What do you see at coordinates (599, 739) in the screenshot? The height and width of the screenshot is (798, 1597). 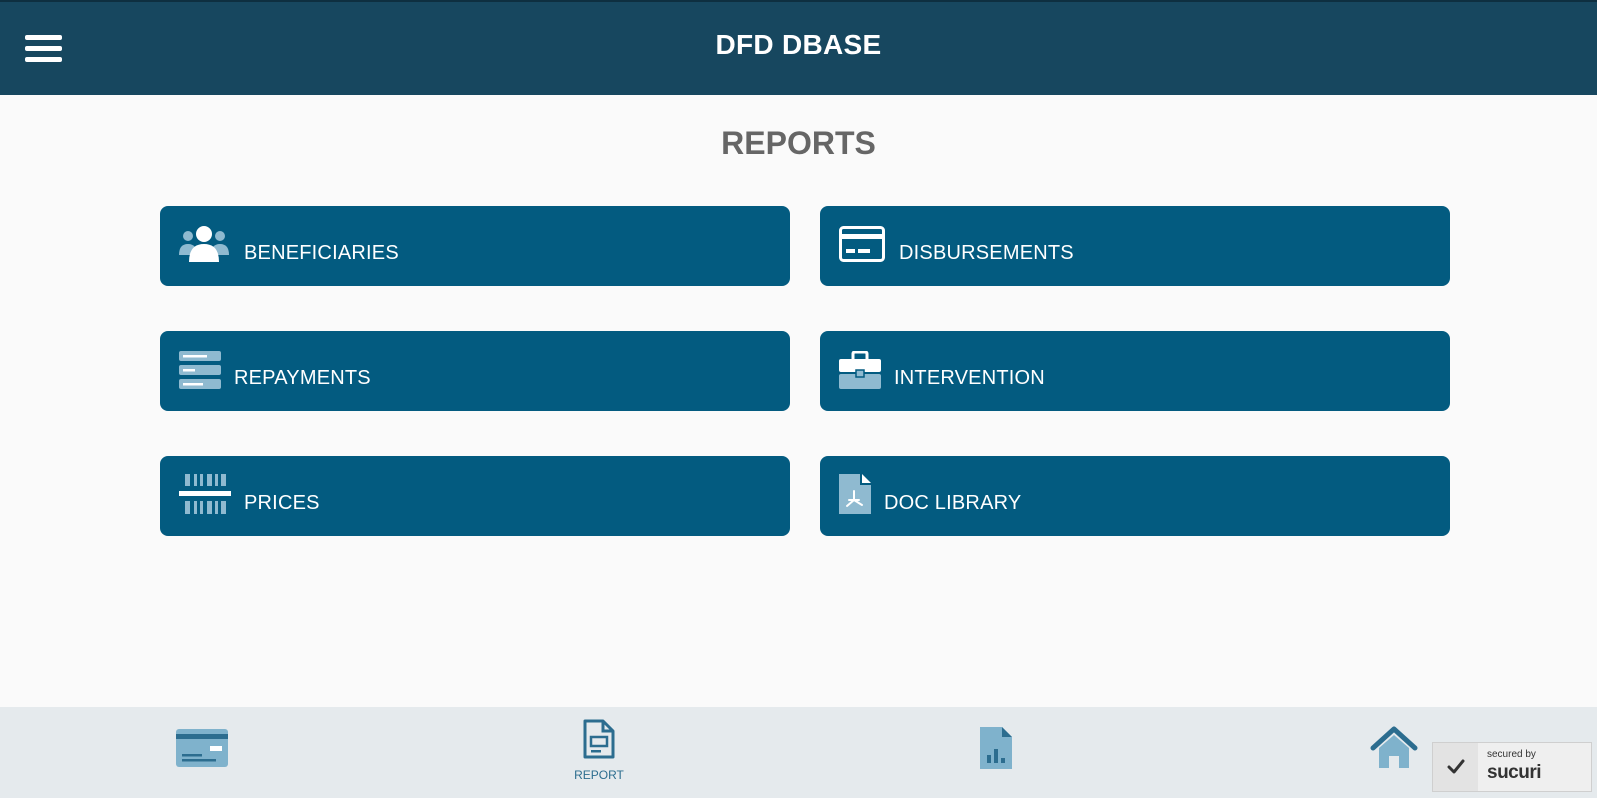 I see `report-document-icon` at bounding box center [599, 739].